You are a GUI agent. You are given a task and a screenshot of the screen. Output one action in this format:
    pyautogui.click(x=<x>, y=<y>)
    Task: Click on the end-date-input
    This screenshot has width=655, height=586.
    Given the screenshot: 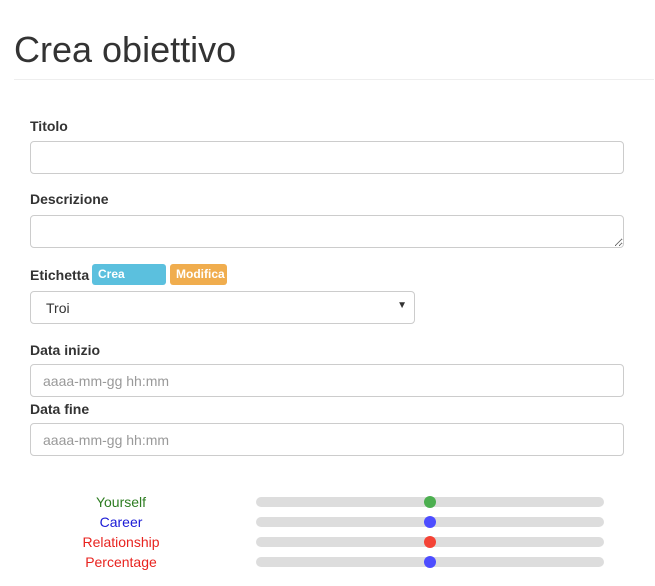 What is the action you would take?
    pyautogui.click(x=327, y=439)
    